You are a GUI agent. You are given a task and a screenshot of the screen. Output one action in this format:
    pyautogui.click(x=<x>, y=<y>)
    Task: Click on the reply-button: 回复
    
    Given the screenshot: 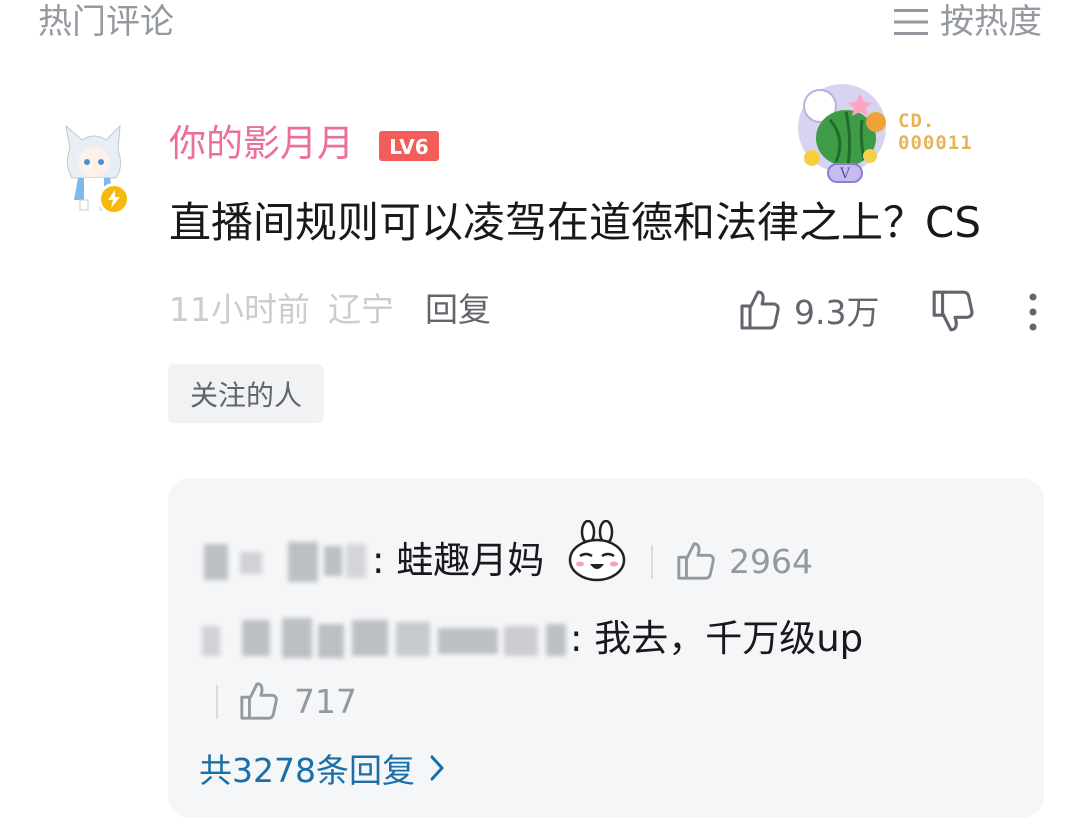 What is the action you would take?
    pyautogui.click(x=458, y=310)
    